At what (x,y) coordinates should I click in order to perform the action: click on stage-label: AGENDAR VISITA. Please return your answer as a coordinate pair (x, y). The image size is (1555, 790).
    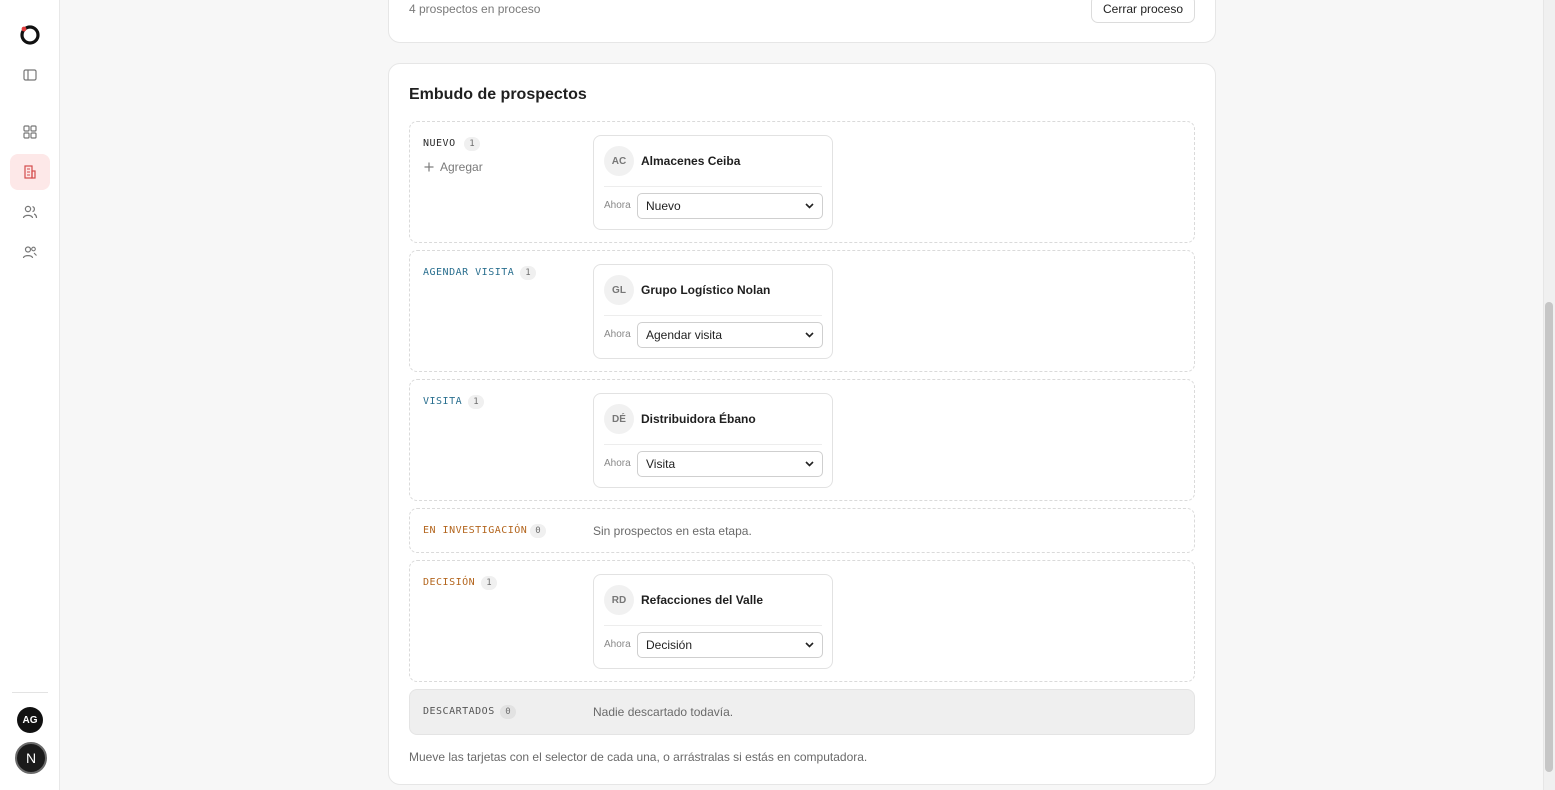
    Looking at the image, I should click on (469, 272).